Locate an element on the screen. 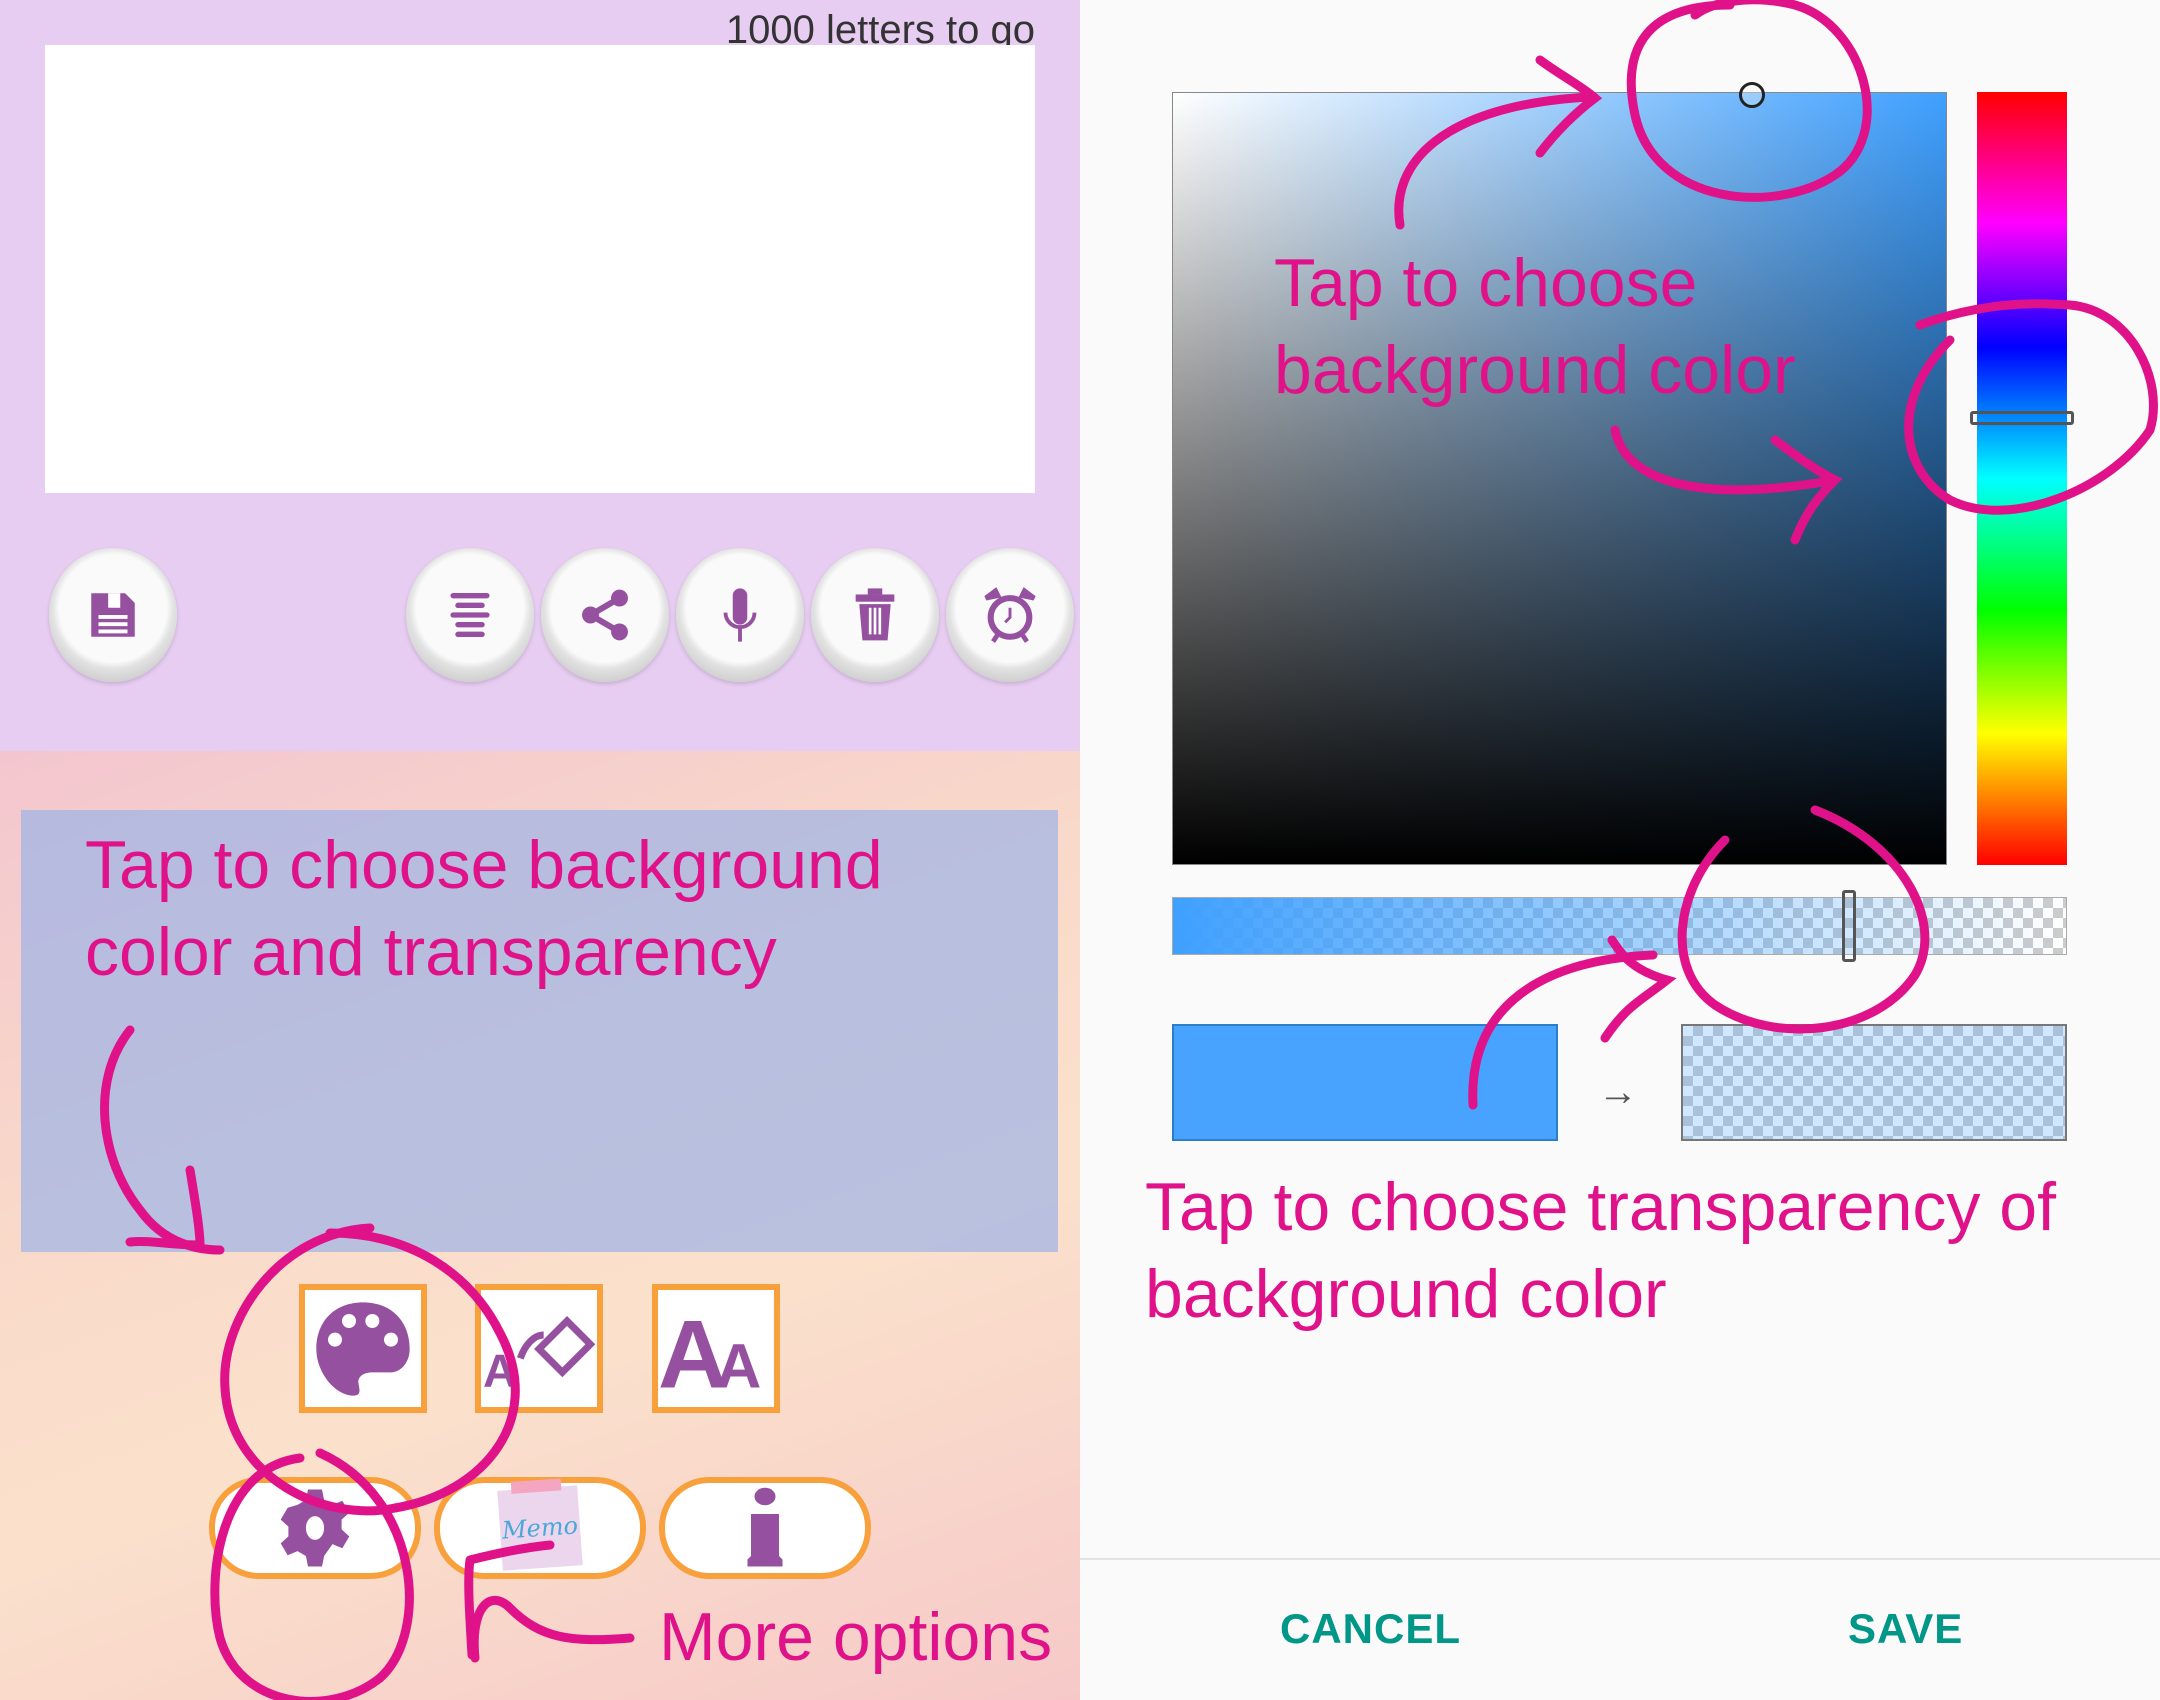 This screenshot has height=1700, width=2160. annotation-line: Tap to choose is located at coordinates (1486, 283).